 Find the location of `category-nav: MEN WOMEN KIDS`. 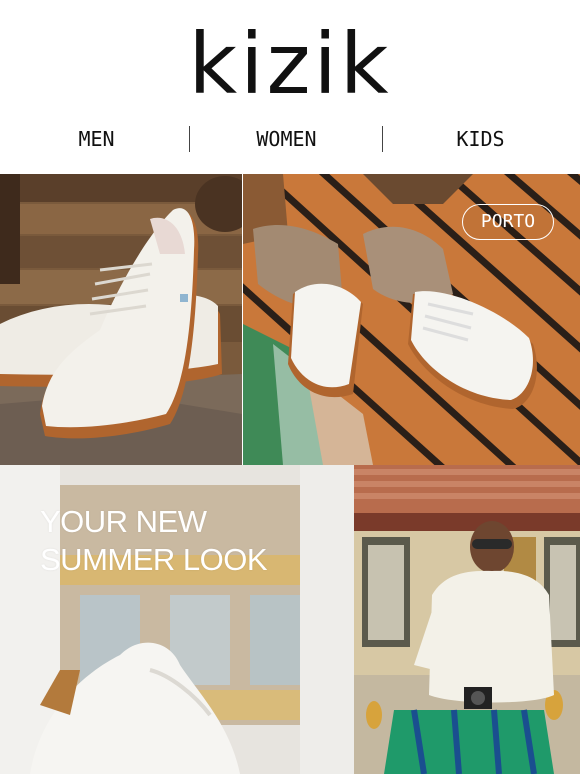

category-nav: MEN WOMEN KIDS is located at coordinates (290, 139).